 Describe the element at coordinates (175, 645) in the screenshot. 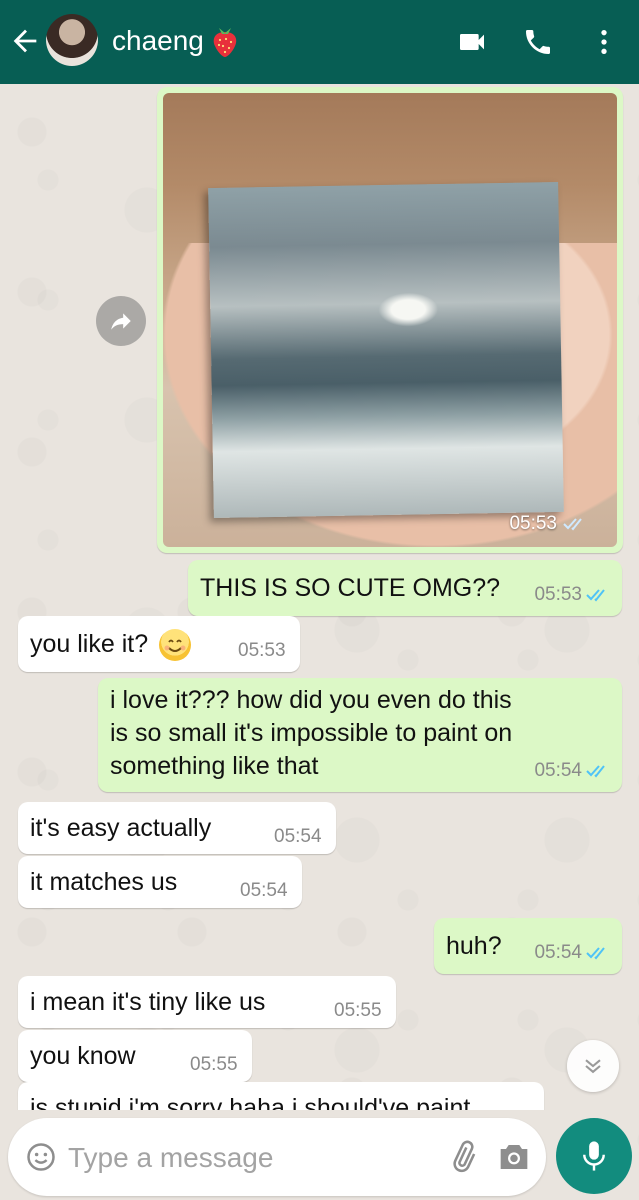

I see `smiling-face-icon` at that location.